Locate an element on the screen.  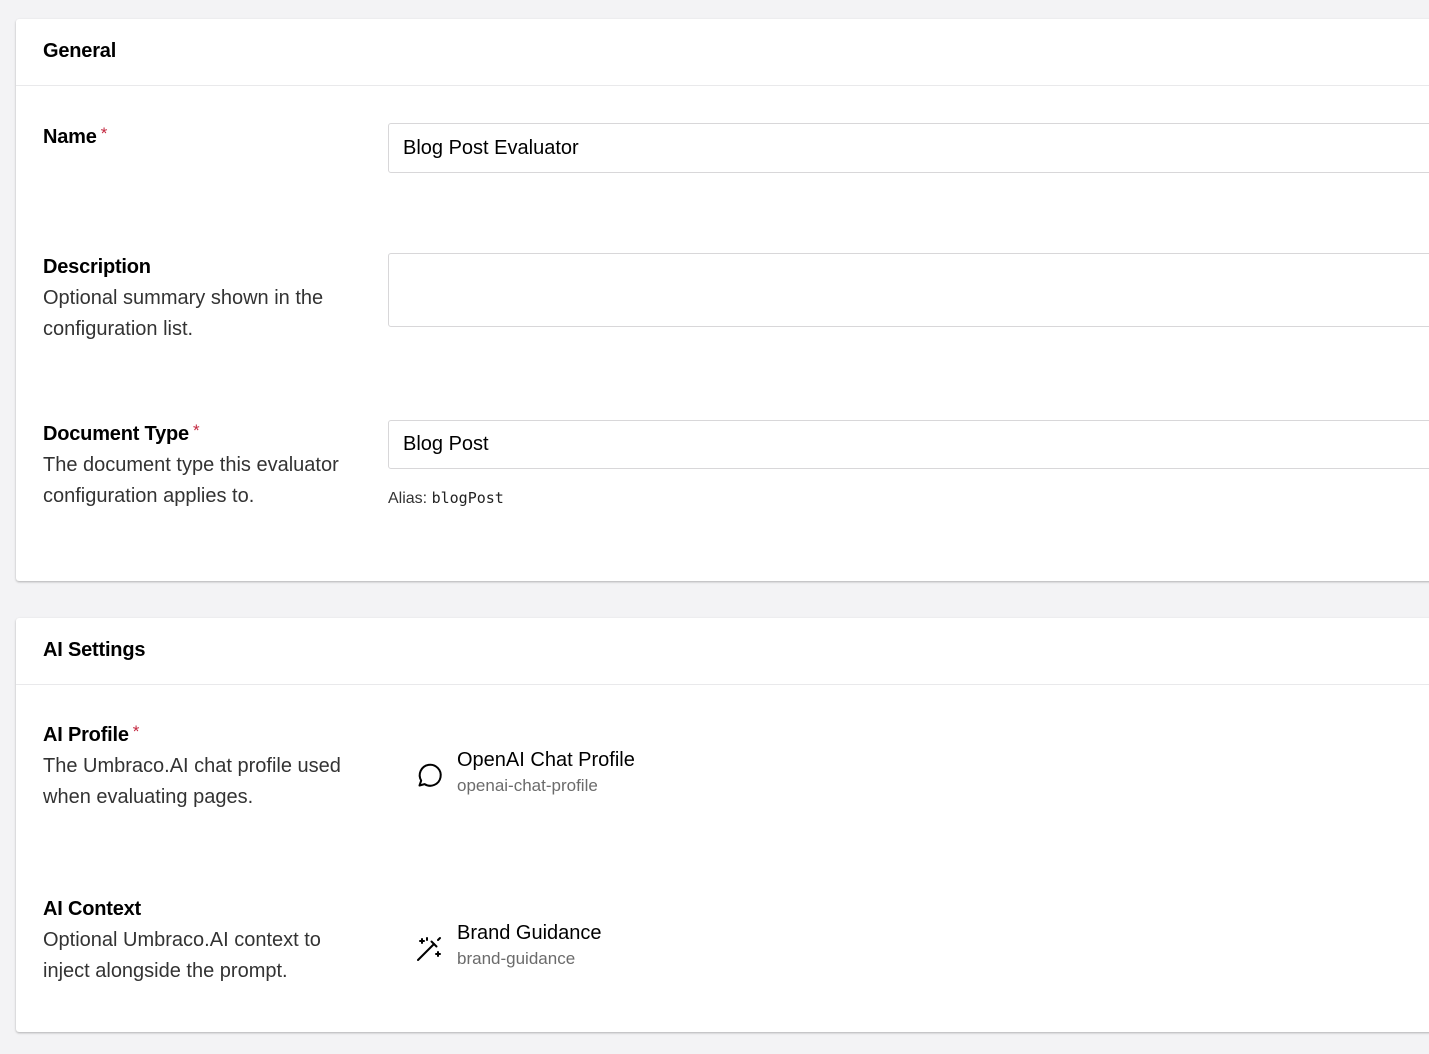
name-input is located at coordinates (908, 148).